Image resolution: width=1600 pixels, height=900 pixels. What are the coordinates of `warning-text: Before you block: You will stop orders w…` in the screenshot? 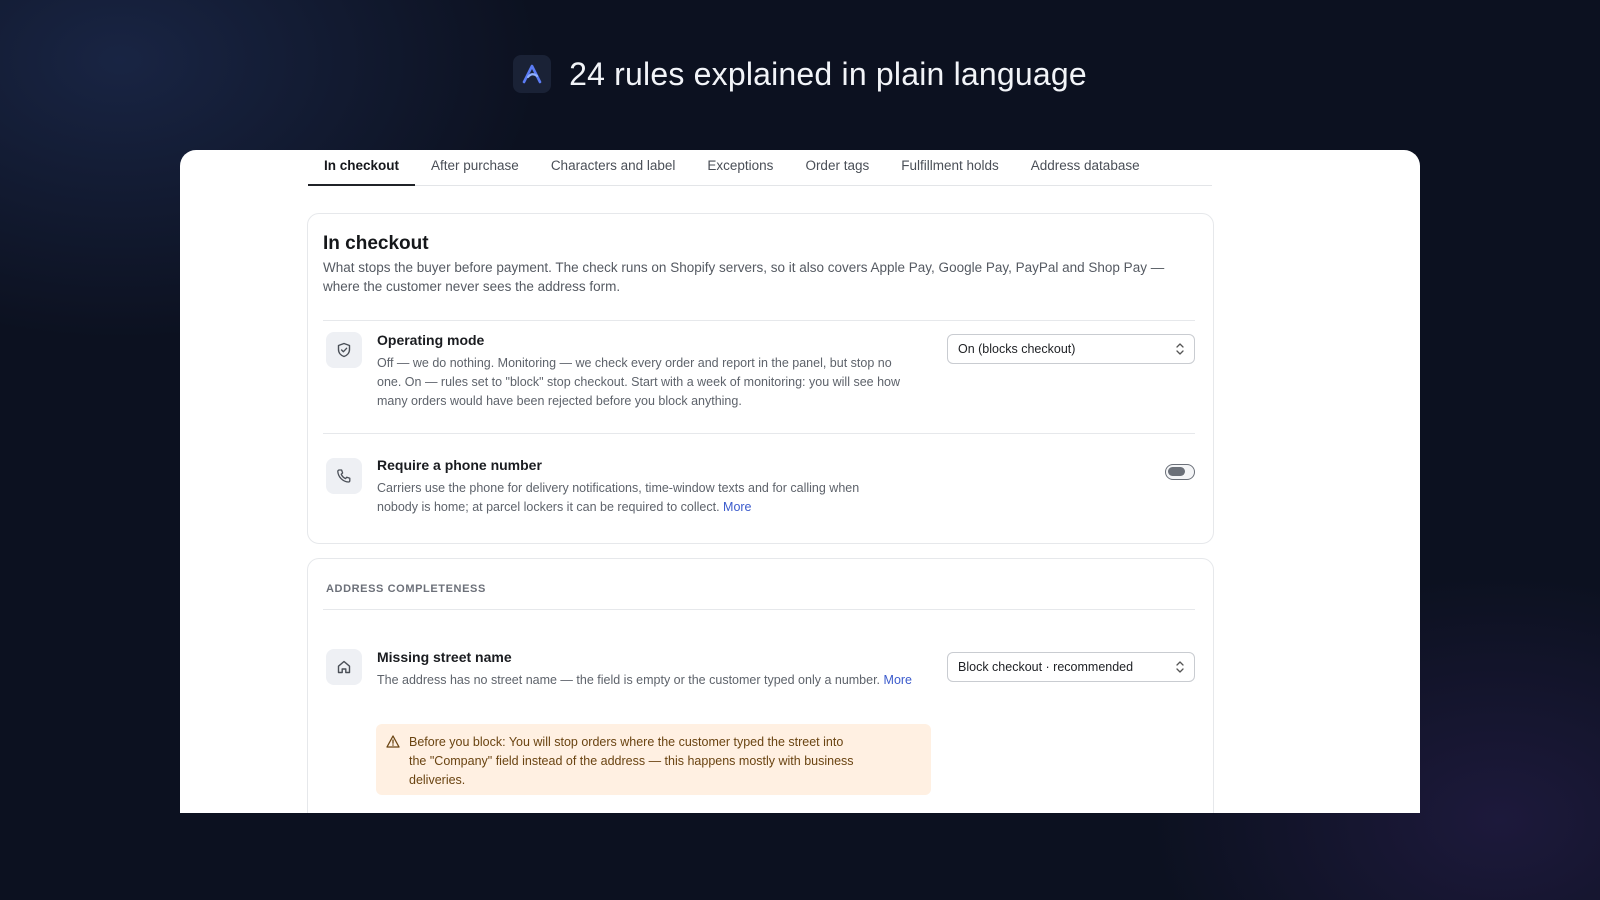 It's located at (631, 761).